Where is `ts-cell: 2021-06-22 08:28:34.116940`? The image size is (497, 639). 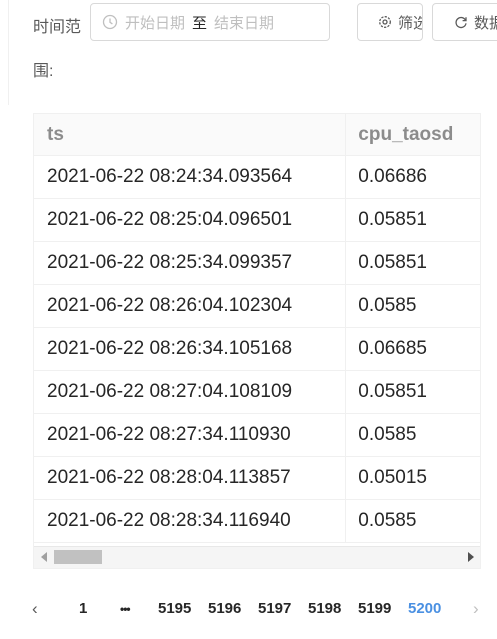
ts-cell: 2021-06-22 08:28:34.116940 is located at coordinates (190, 521).